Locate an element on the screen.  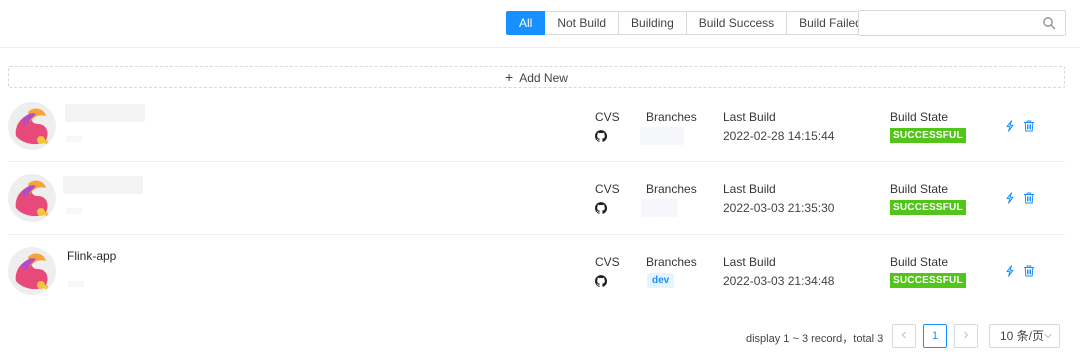
filter-build-success-button: Build Success is located at coordinates (736, 23).